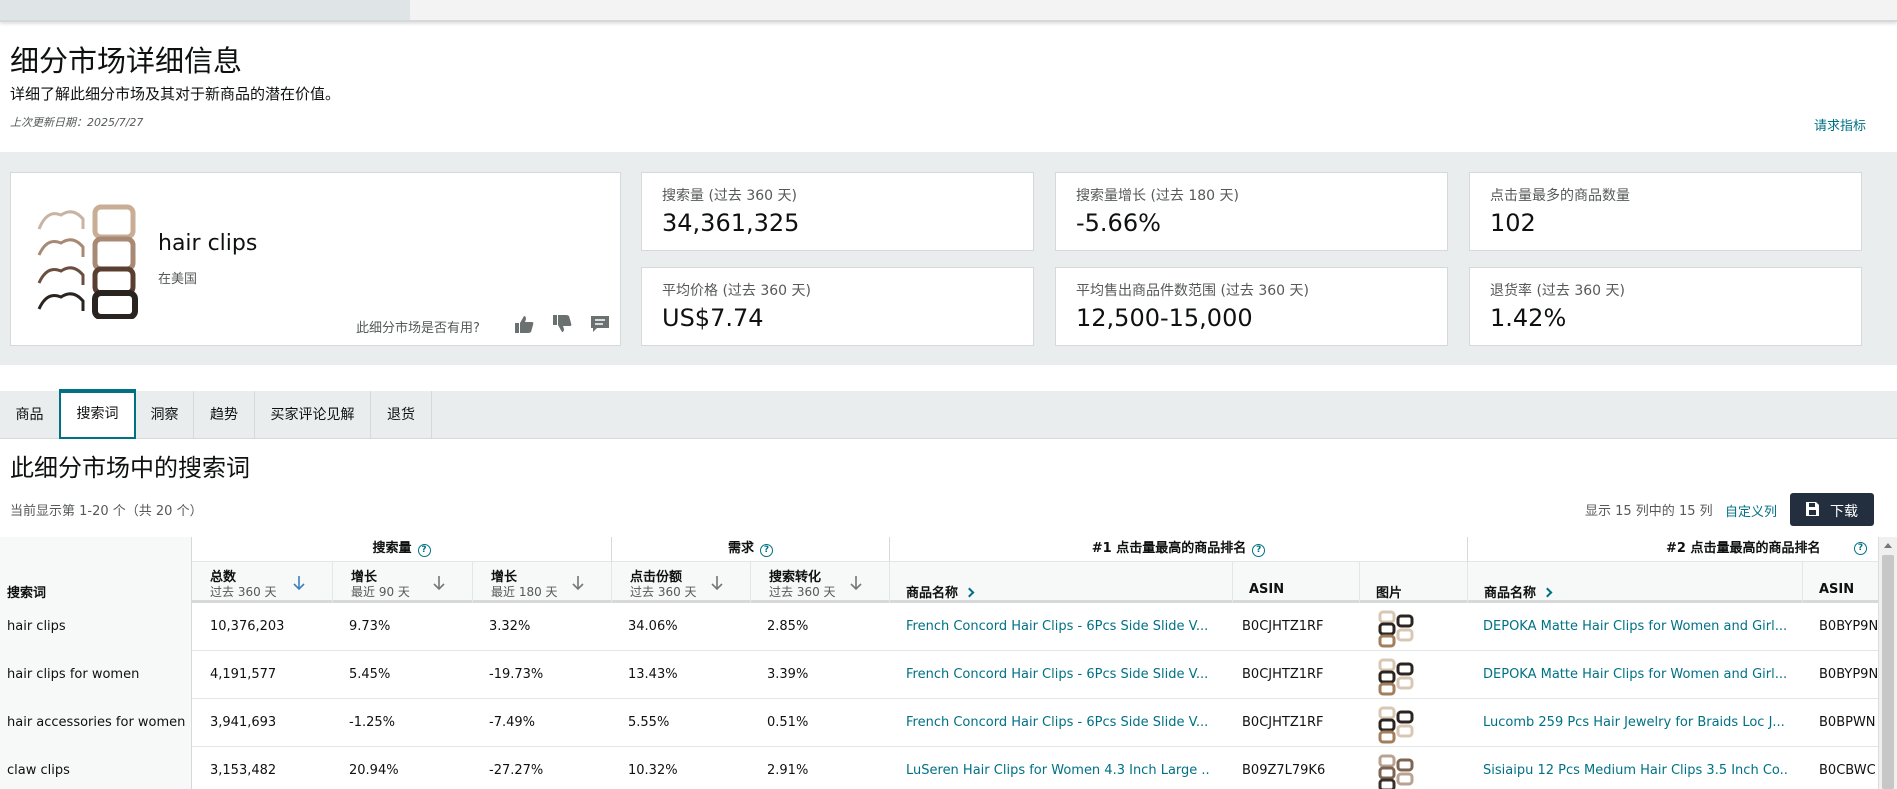  What do you see at coordinates (262, 582) in the screenshot?
I see `header-total: 总数 过去 360 天` at bounding box center [262, 582].